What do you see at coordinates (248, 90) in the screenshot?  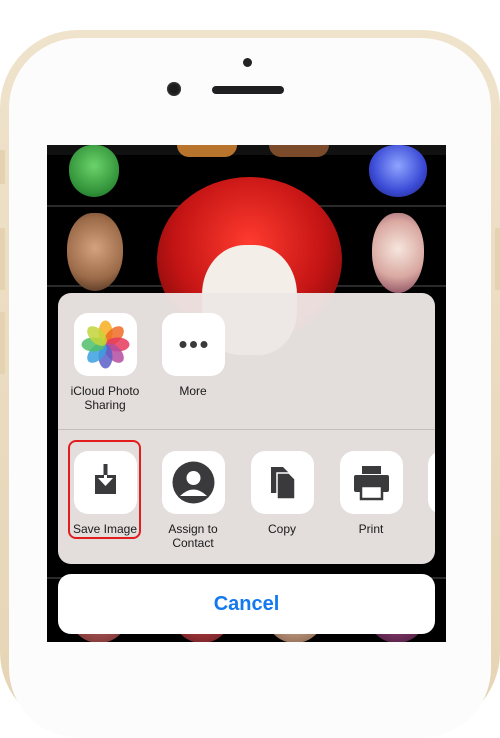 I see `earpiece-speaker` at bounding box center [248, 90].